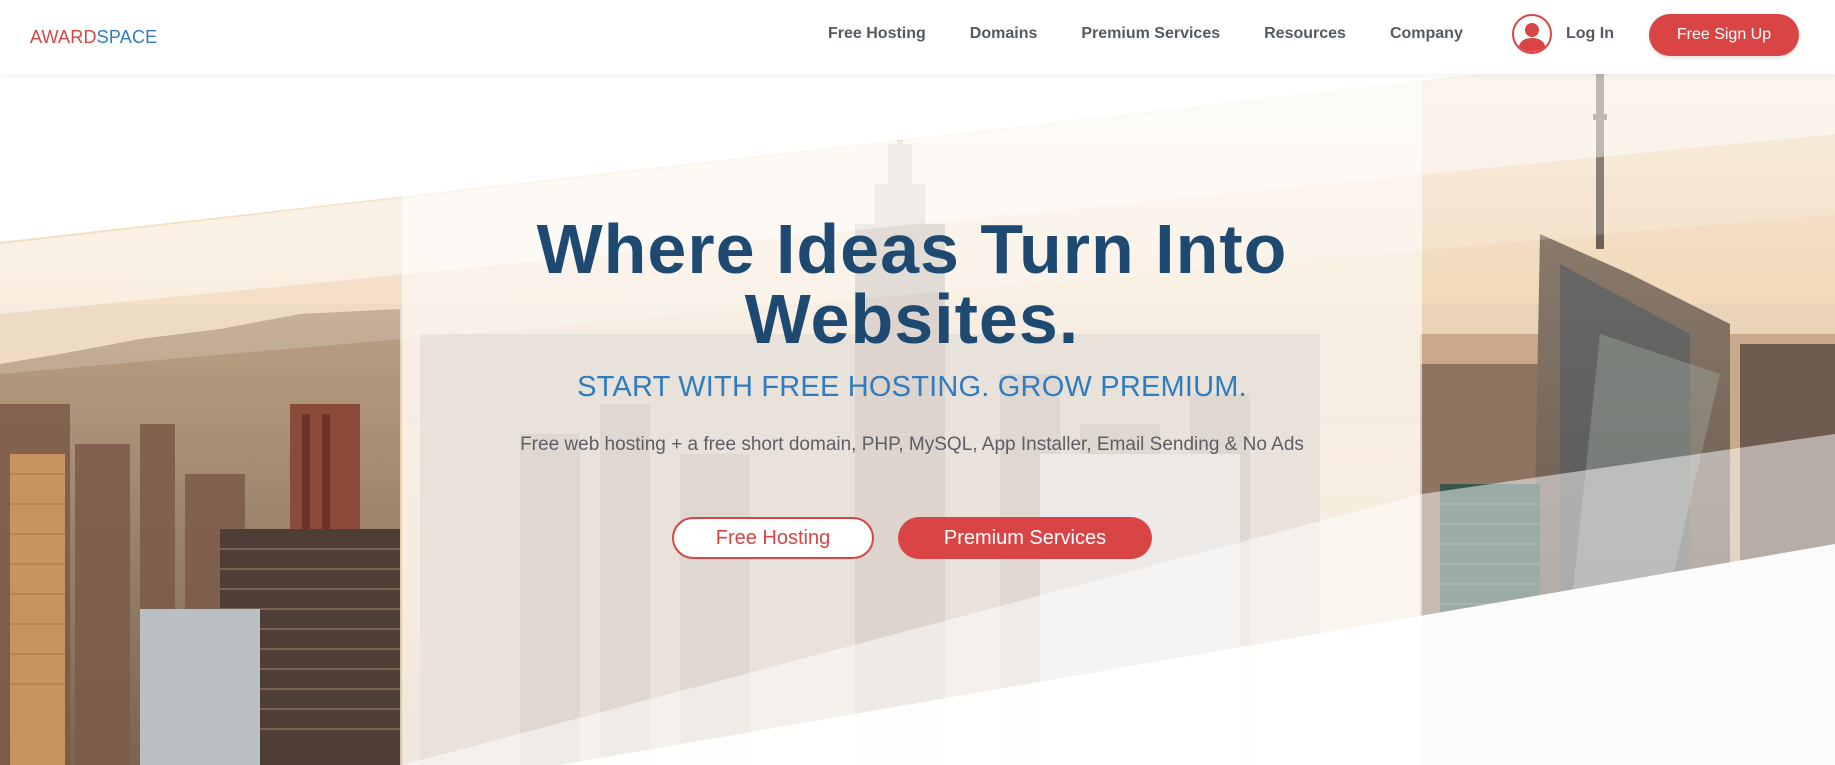 This screenshot has width=1835, height=765. Describe the element at coordinates (1025, 538) in the screenshot. I see `premium-services-button: Premium Services` at that location.